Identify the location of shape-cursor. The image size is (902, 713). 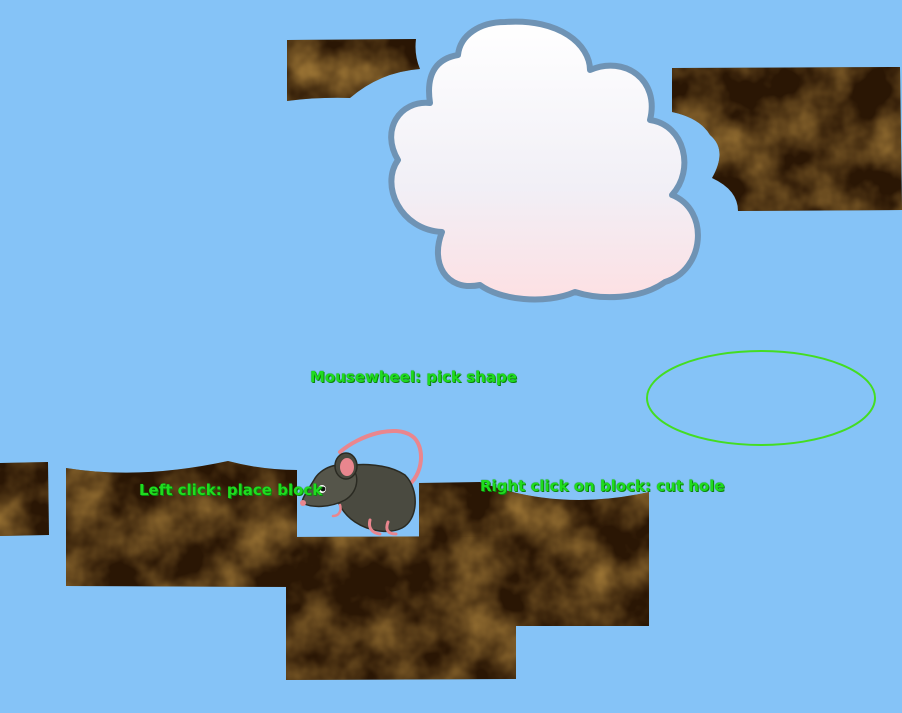
(761, 398).